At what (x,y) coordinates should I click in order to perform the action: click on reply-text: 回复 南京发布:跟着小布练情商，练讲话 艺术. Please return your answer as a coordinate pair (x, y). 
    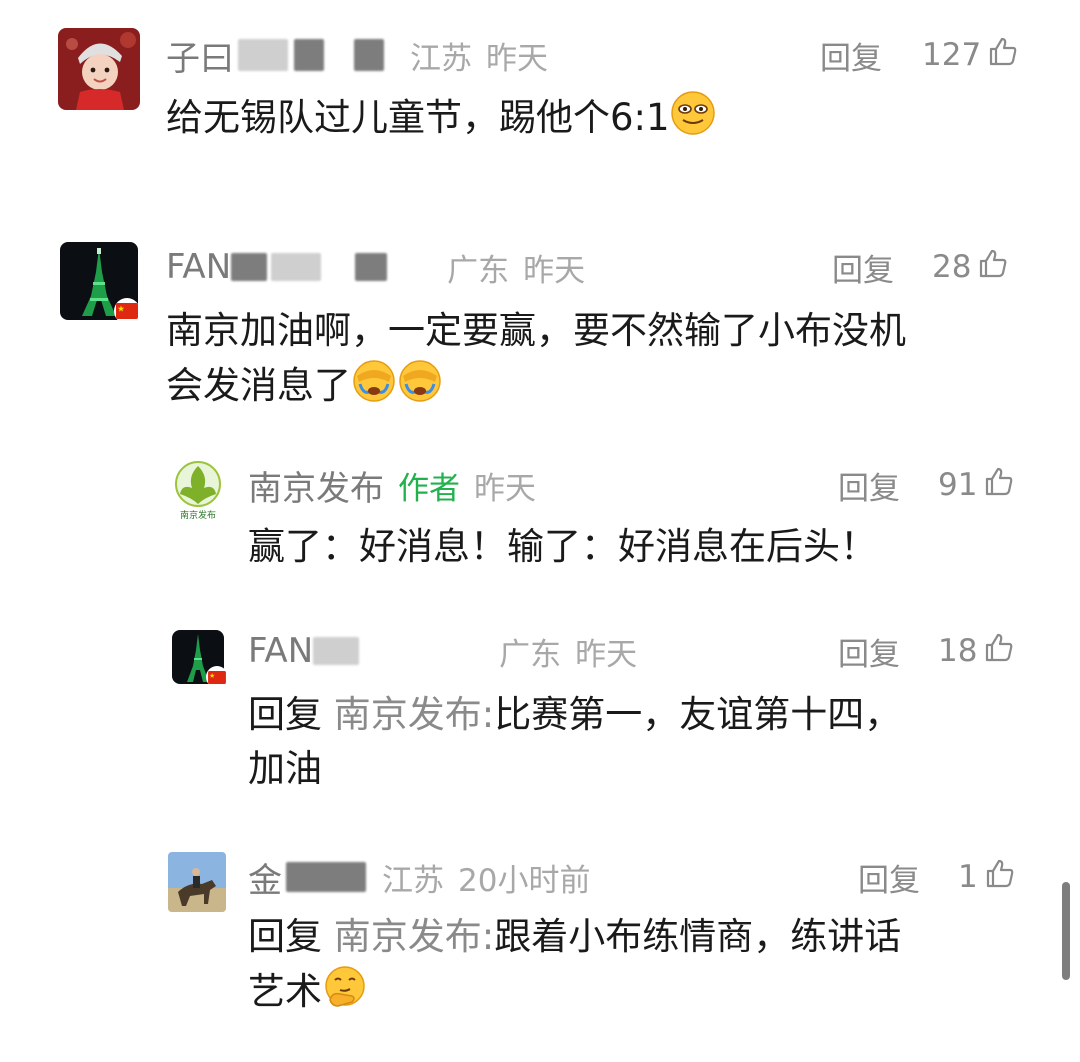
    Looking at the image, I should click on (574, 967).